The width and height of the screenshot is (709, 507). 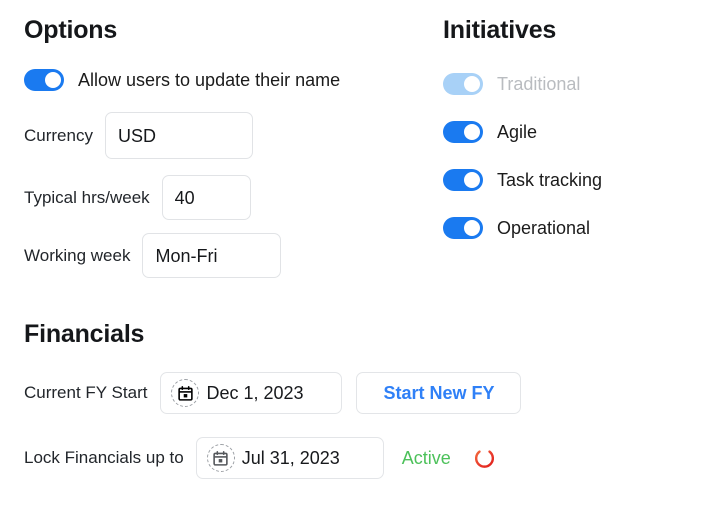 What do you see at coordinates (84, 334) in the screenshot?
I see `financials-heading: Financials` at bounding box center [84, 334].